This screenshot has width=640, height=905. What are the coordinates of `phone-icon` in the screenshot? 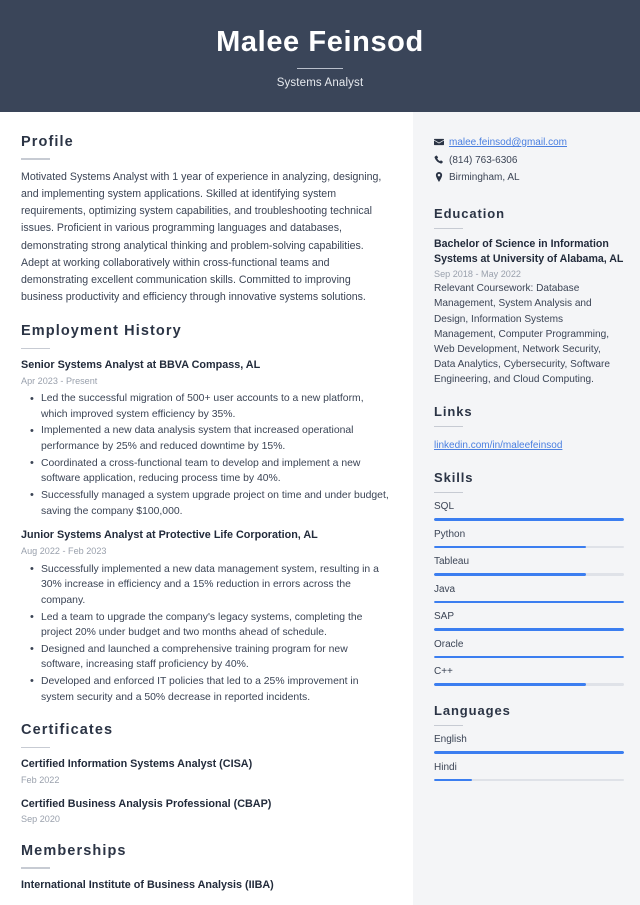 It's located at (441, 159).